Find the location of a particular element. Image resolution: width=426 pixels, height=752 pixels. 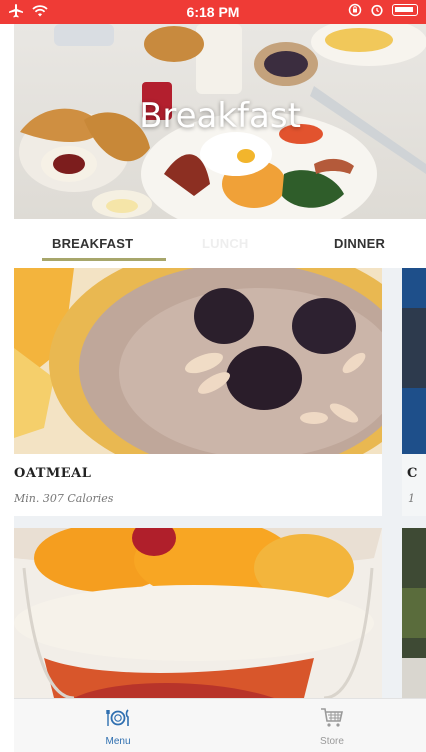

plate-cutlery-icon is located at coordinates (117, 717).